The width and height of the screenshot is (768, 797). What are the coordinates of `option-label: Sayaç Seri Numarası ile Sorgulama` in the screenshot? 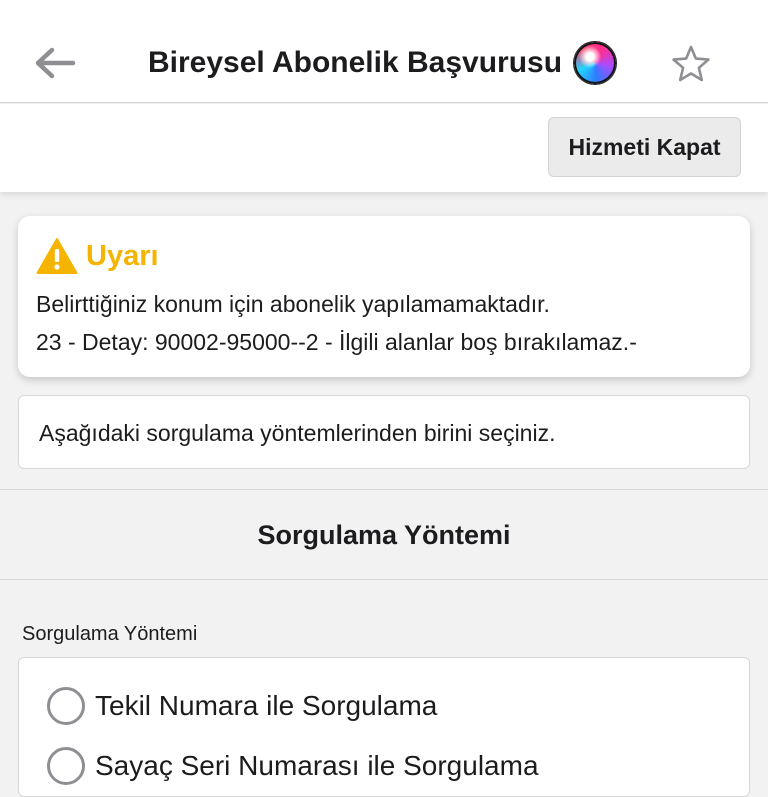 It's located at (317, 765).